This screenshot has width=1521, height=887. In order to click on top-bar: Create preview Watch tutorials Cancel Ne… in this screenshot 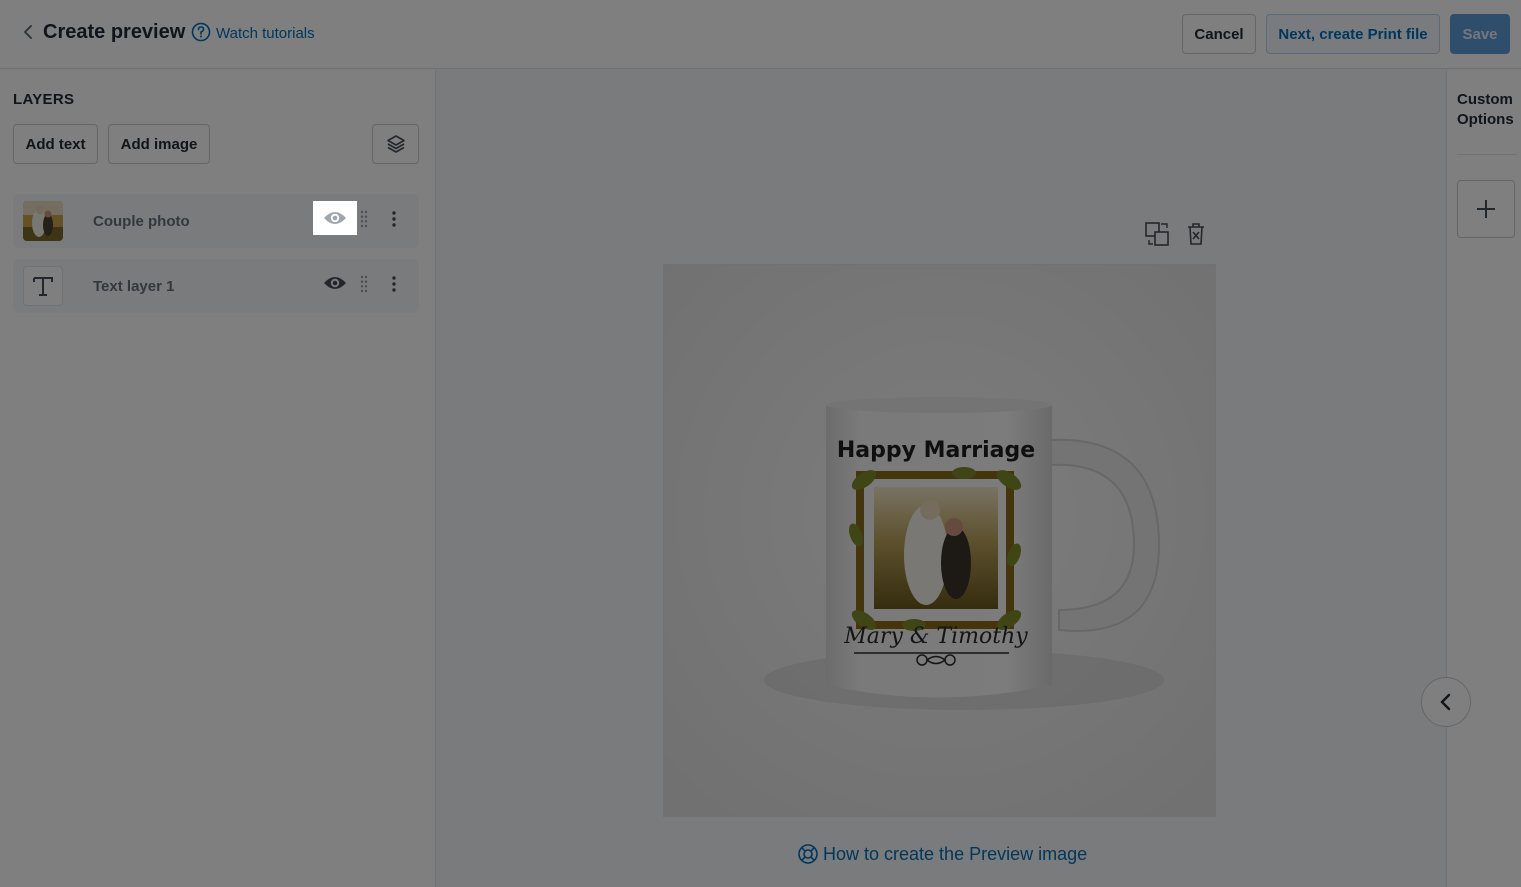, I will do `click(760, 34)`.